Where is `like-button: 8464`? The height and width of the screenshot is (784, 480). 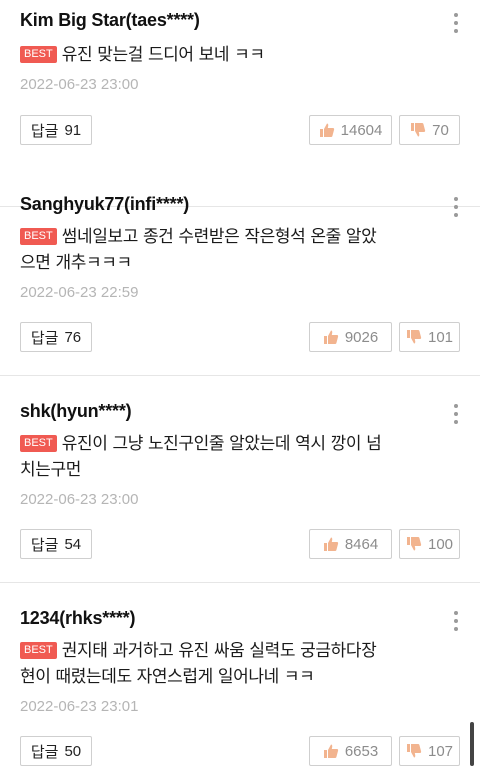 like-button: 8464 is located at coordinates (350, 544).